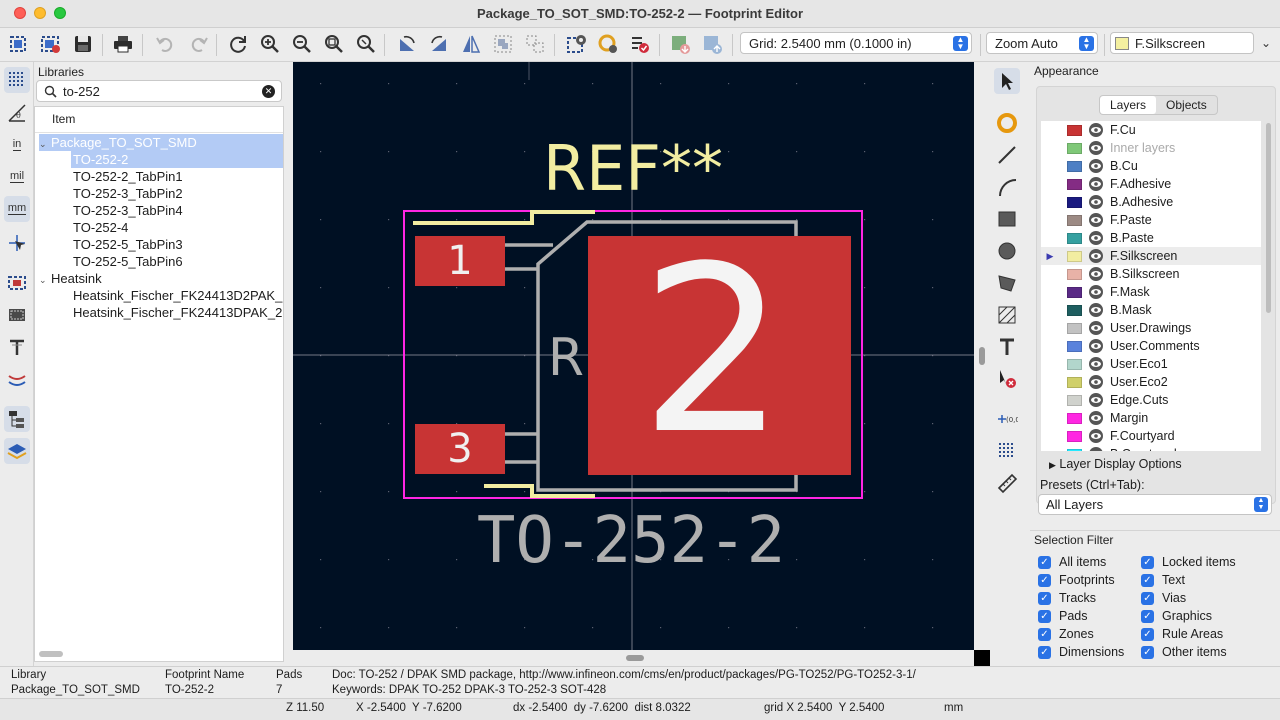  Describe the element at coordinates (1007, 81) in the screenshot. I see `select-arrow-icon` at that location.